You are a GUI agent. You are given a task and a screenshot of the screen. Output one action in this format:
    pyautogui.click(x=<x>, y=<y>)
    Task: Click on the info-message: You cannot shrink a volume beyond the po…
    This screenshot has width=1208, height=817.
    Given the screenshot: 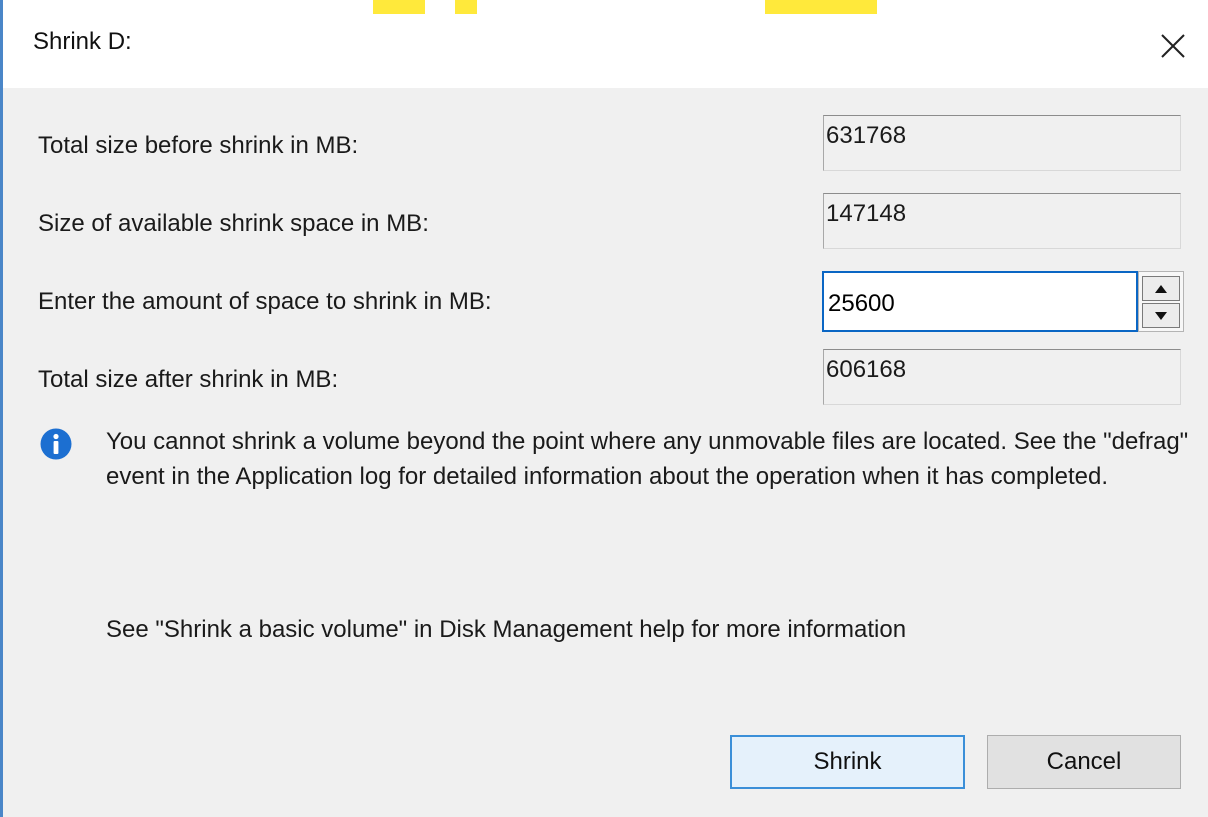 What is the action you would take?
    pyautogui.click(x=647, y=459)
    